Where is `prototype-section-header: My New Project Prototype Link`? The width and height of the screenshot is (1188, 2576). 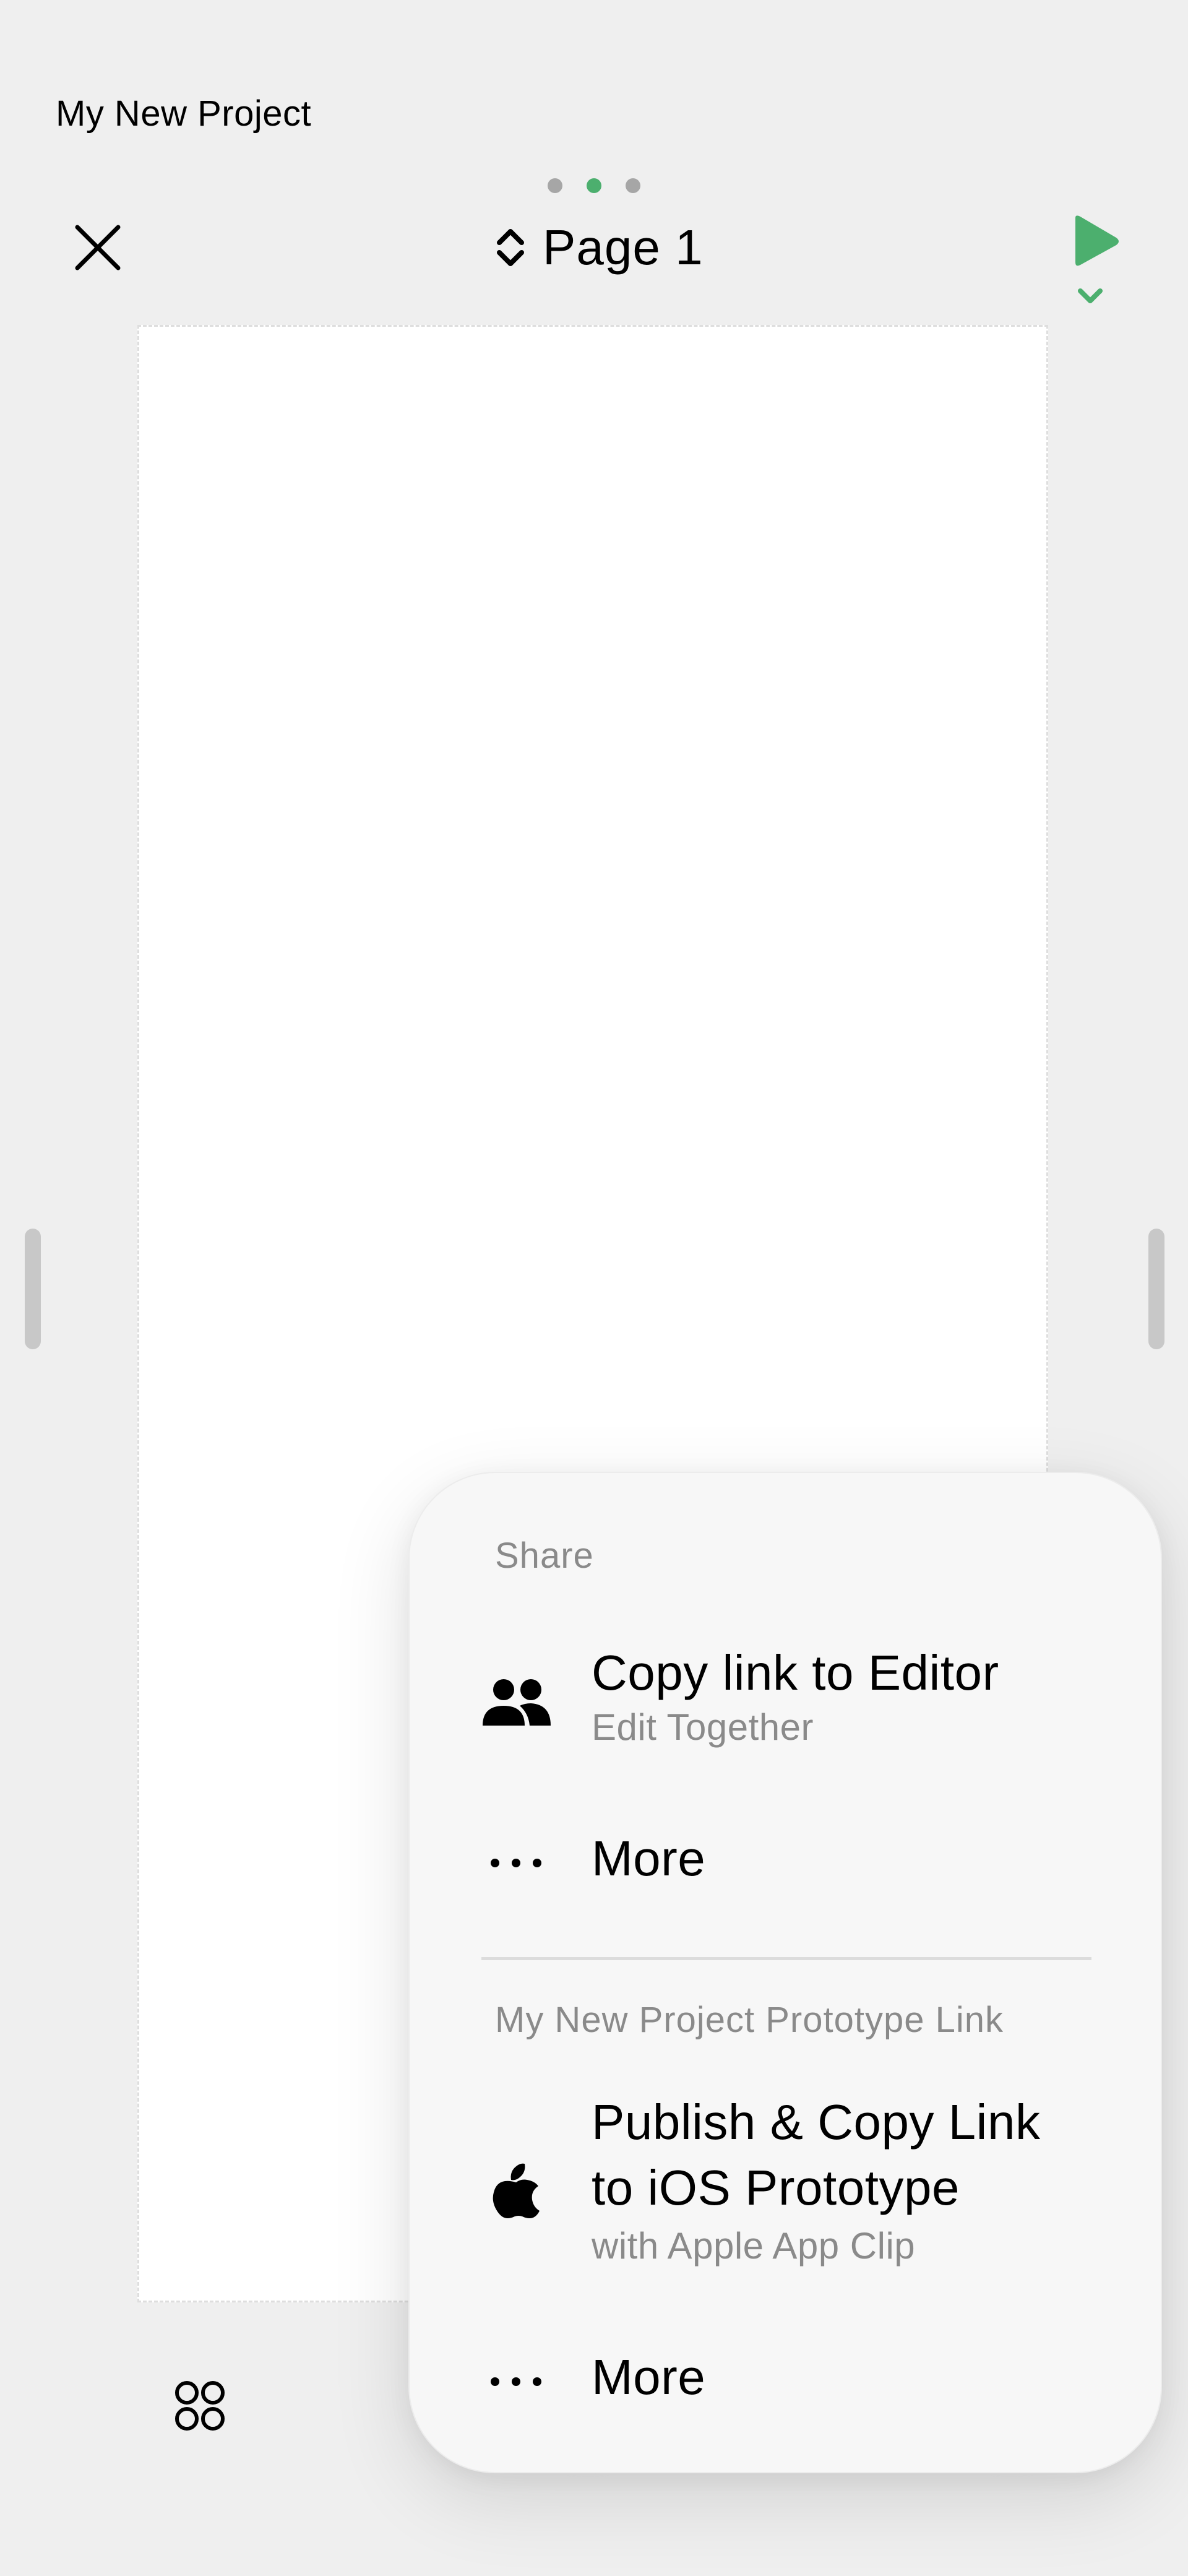
prototype-section-header: My New Project Prototype Link is located at coordinates (749, 2020).